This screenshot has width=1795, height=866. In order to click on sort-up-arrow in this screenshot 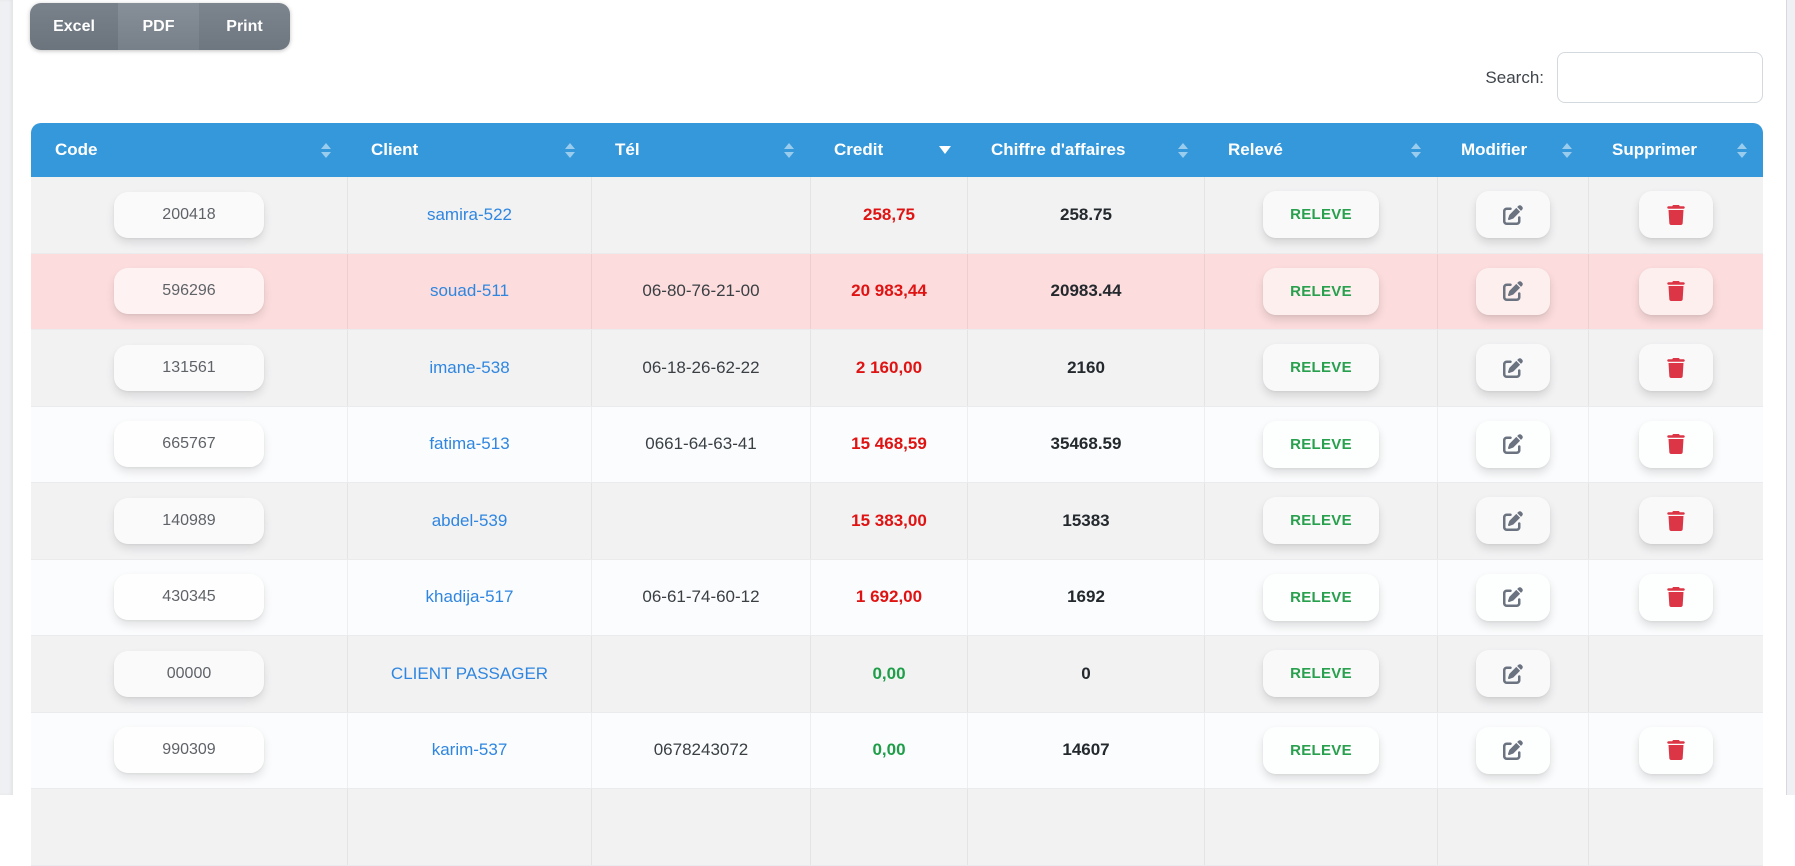, I will do `click(570, 145)`.